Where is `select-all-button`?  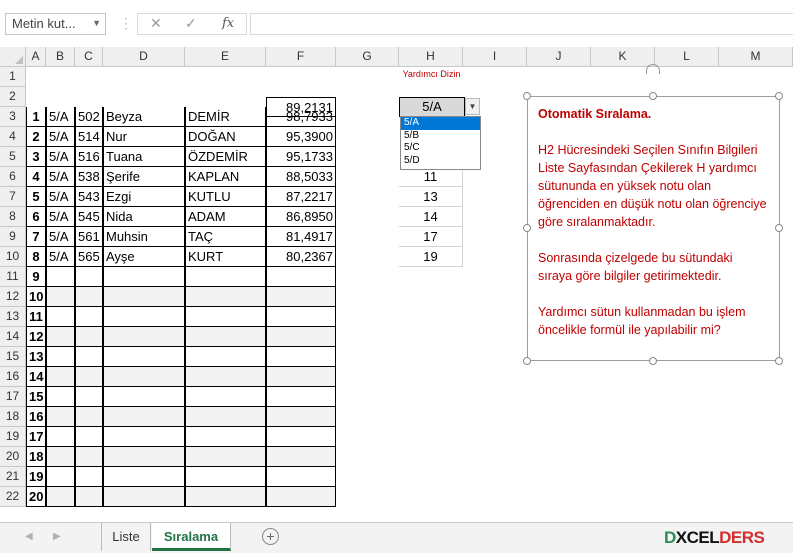
select-all-button is located at coordinates (13, 57).